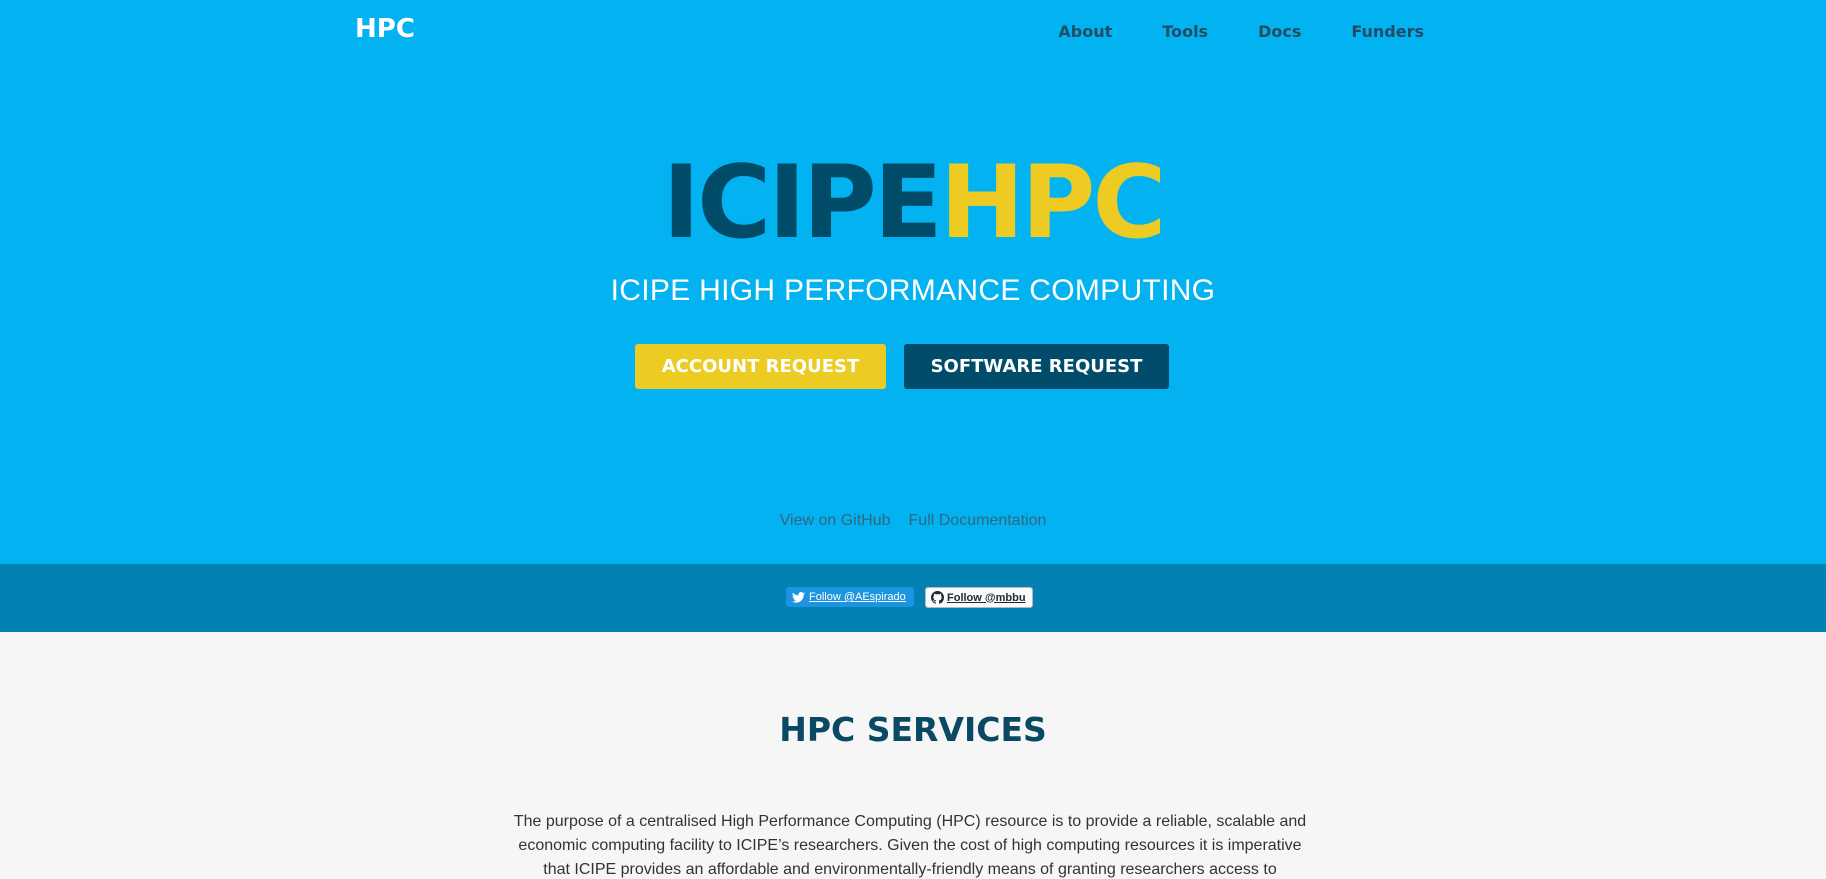 Image resolution: width=1826 pixels, height=879 pixels. I want to click on github-icon, so click(937, 597).